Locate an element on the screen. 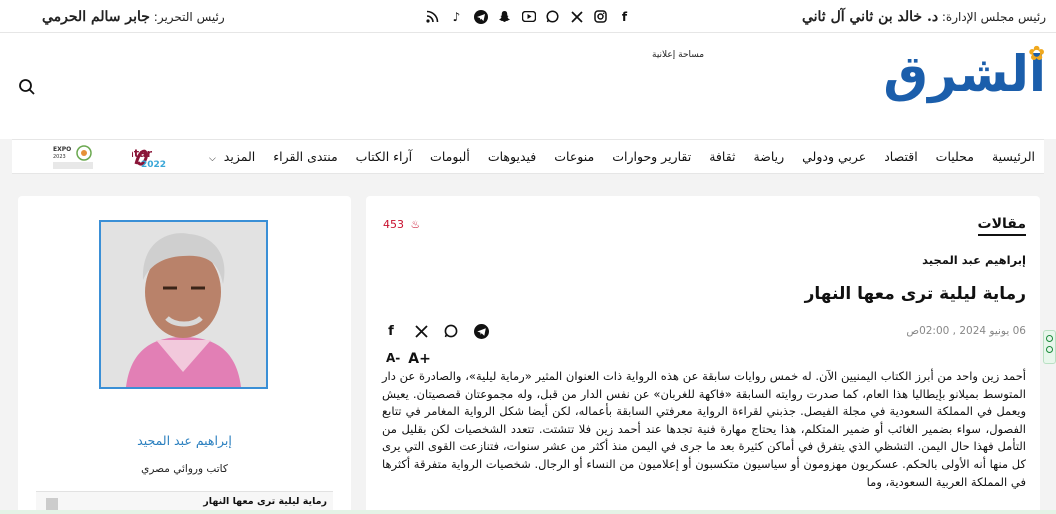 This screenshot has height=514, width=1056. svg-text: 2023 is located at coordinates (59, 157).